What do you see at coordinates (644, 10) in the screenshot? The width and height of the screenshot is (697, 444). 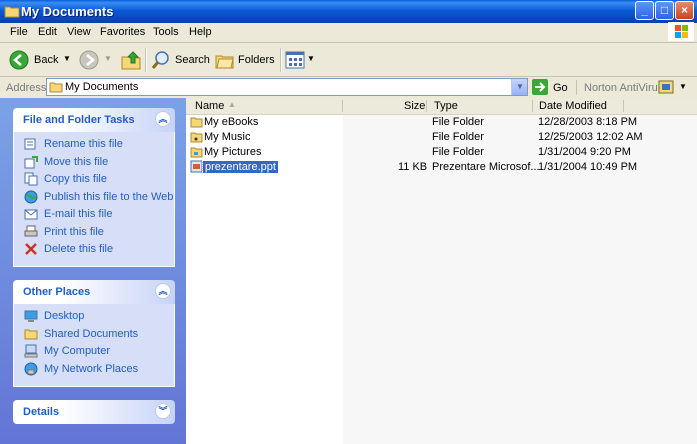 I see `minimize-button: _` at bounding box center [644, 10].